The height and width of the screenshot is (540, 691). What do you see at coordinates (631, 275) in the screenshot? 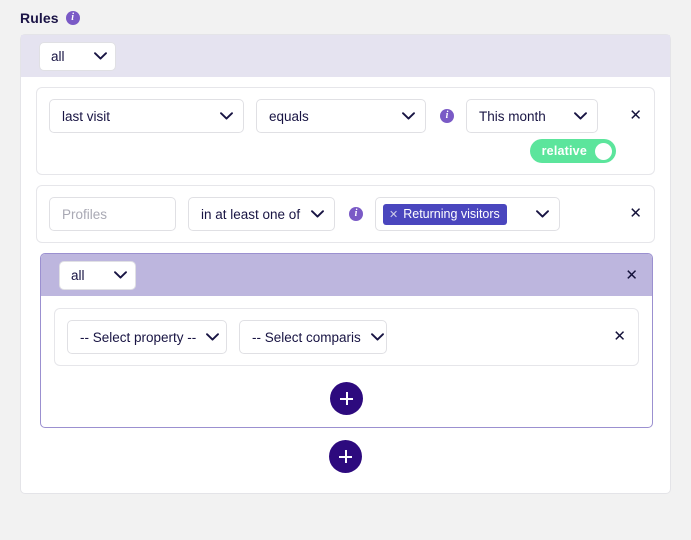
I see `remove-group-button: ✕` at bounding box center [631, 275].